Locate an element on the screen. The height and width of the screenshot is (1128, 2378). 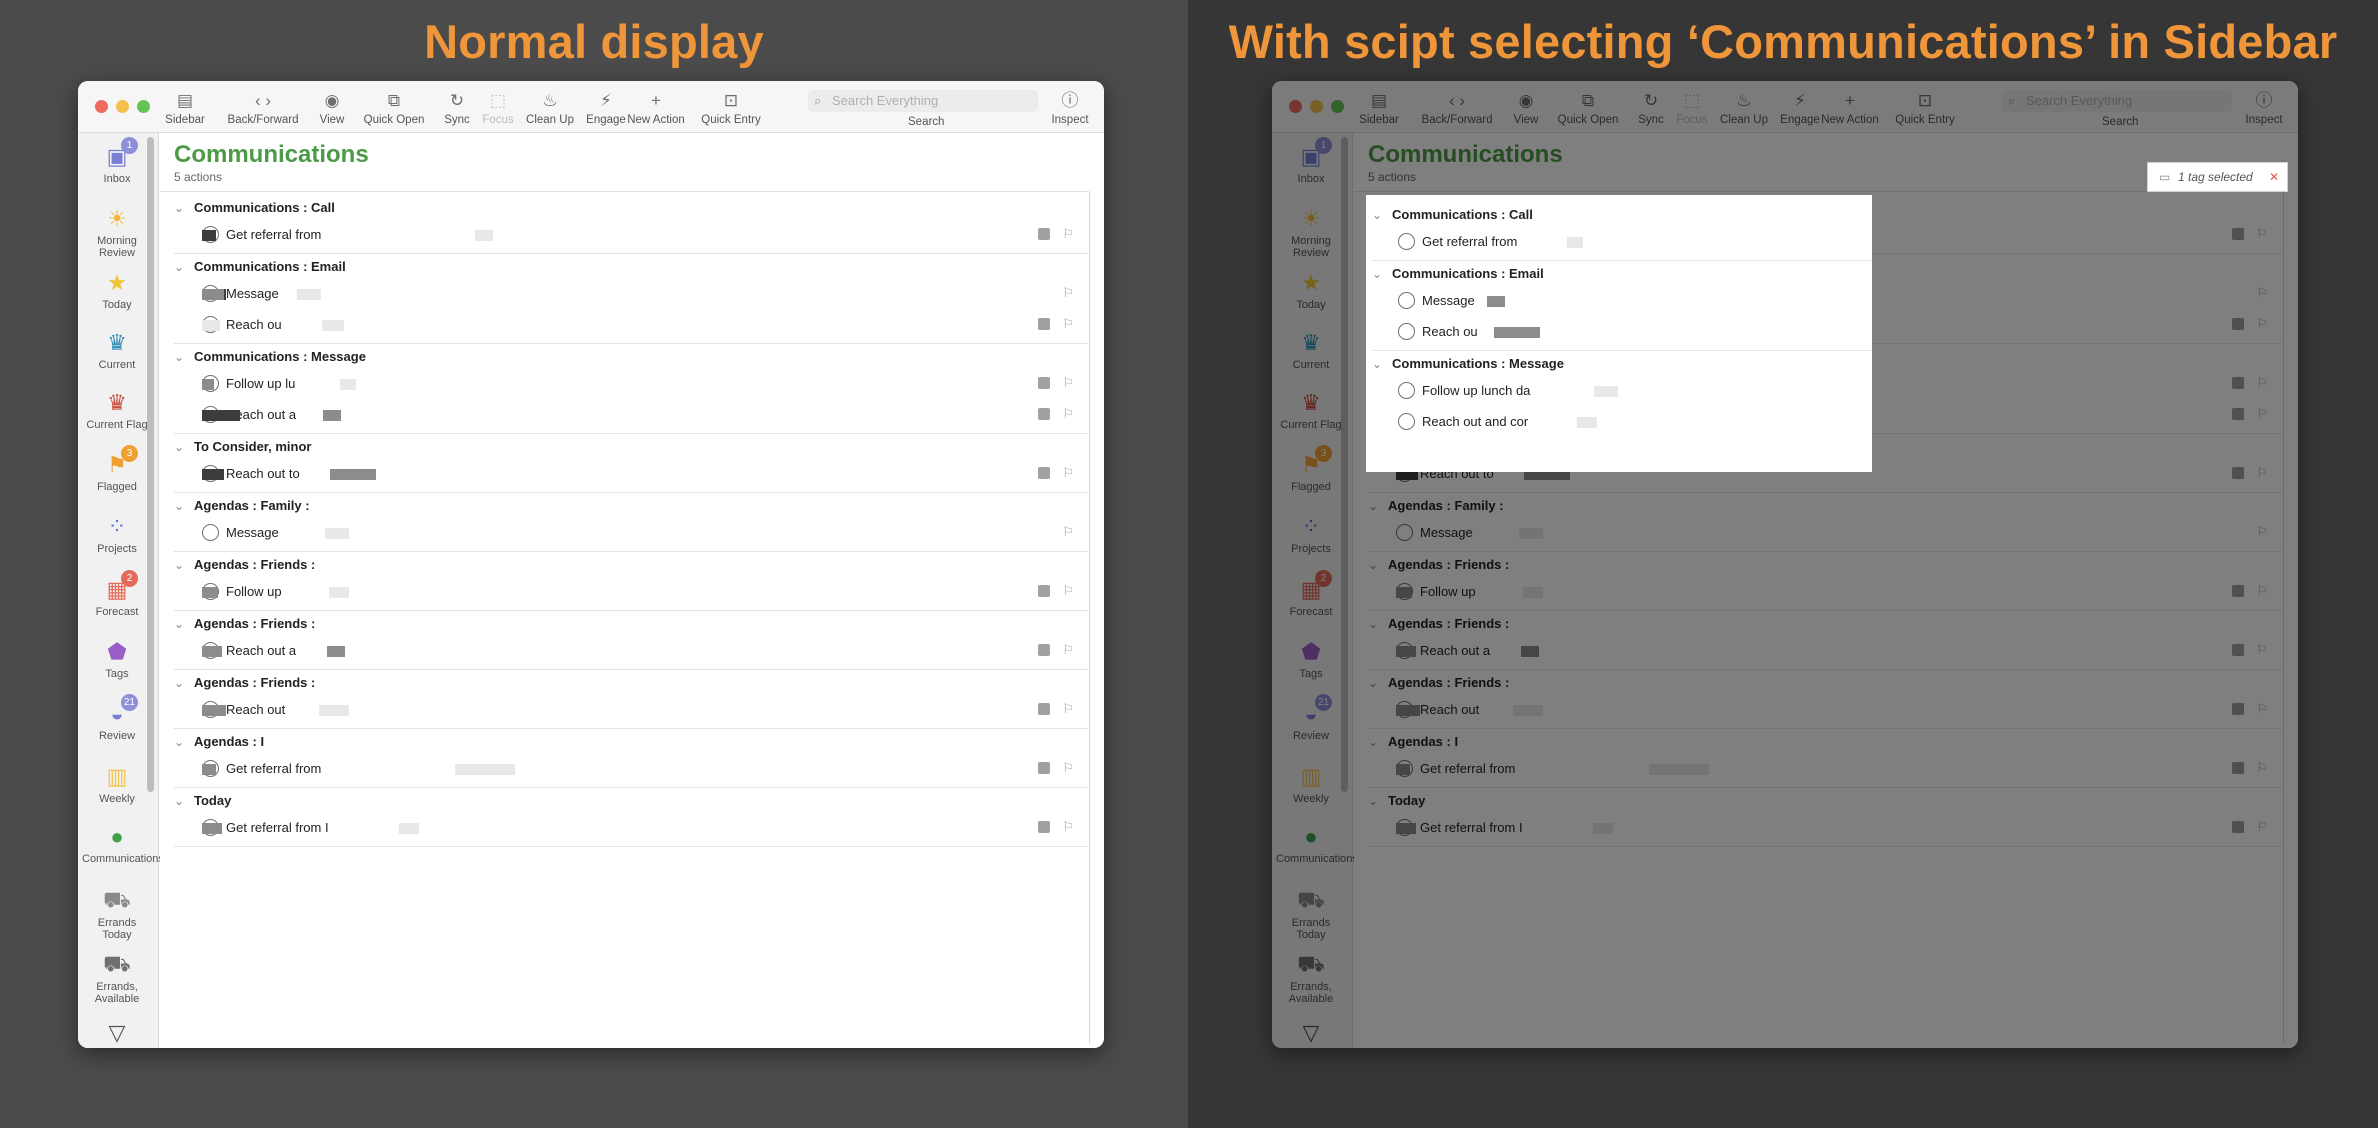
content-scrollbar is located at coordinates (2283, 617).